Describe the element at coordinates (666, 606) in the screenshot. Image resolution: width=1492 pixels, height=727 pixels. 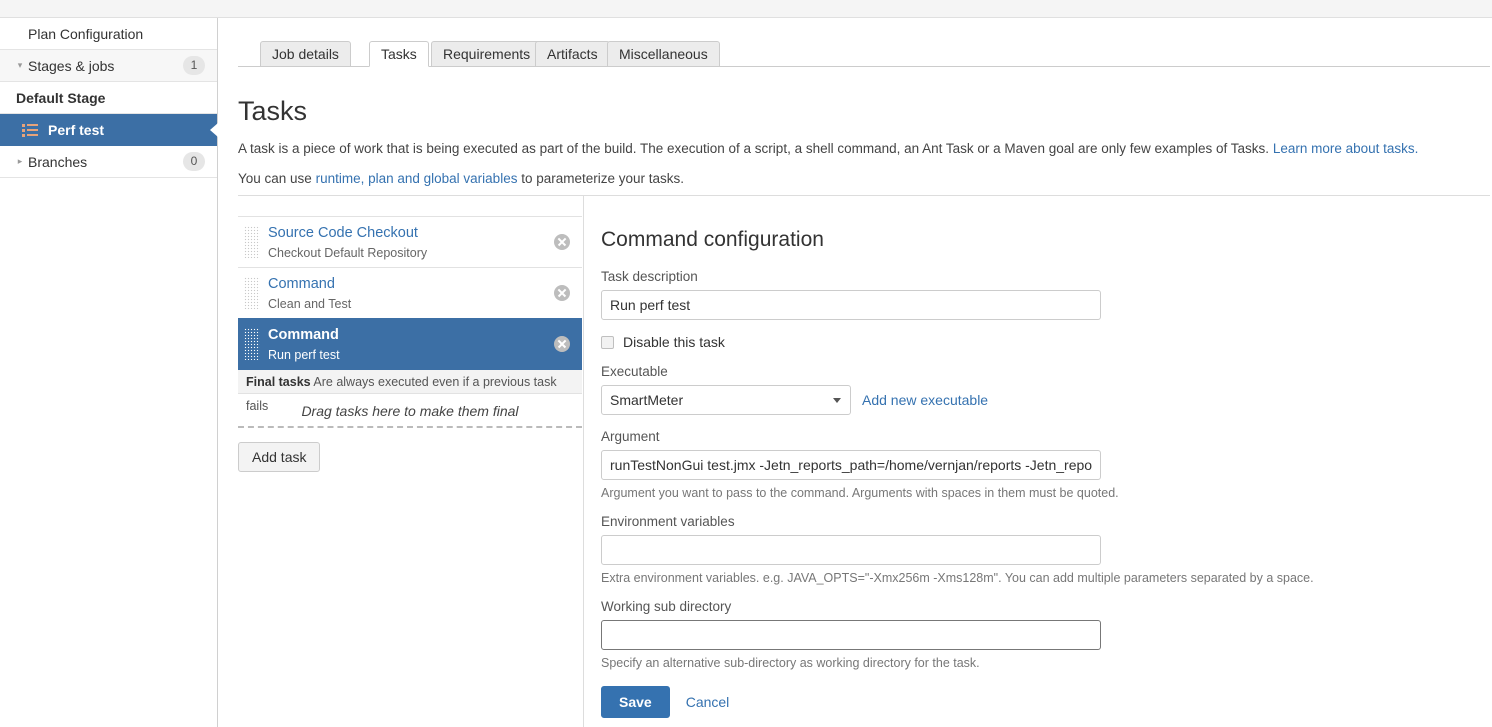
I see `working-sub-directory-label: Working sub directory` at that location.